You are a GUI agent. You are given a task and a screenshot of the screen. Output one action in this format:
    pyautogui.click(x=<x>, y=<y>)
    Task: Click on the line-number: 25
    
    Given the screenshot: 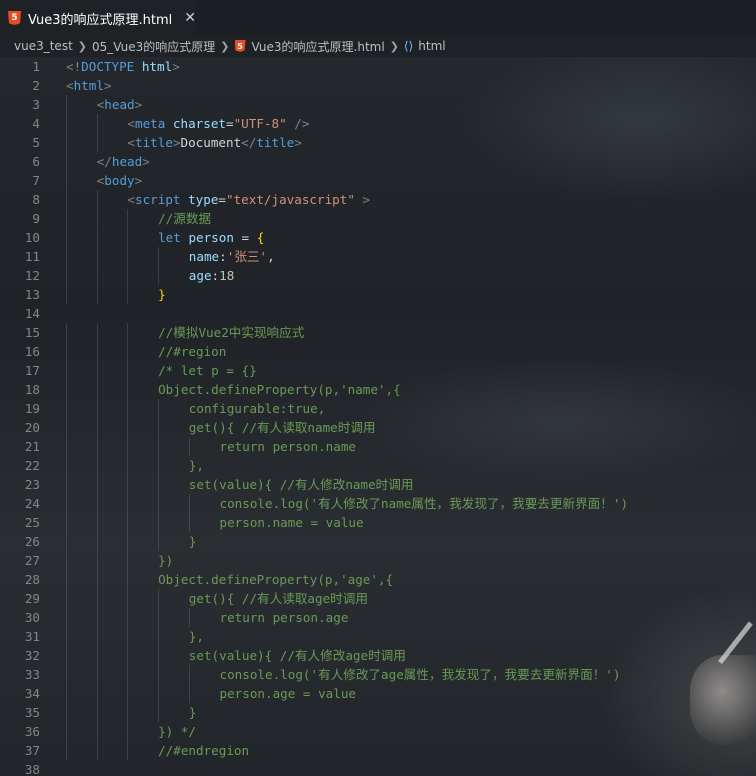 What is the action you would take?
    pyautogui.click(x=32, y=522)
    